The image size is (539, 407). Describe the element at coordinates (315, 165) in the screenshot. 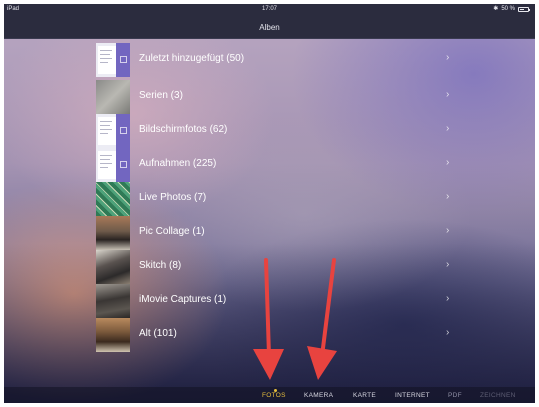

I see `album-row-recordings: Aufnahmen (225) ›` at that location.